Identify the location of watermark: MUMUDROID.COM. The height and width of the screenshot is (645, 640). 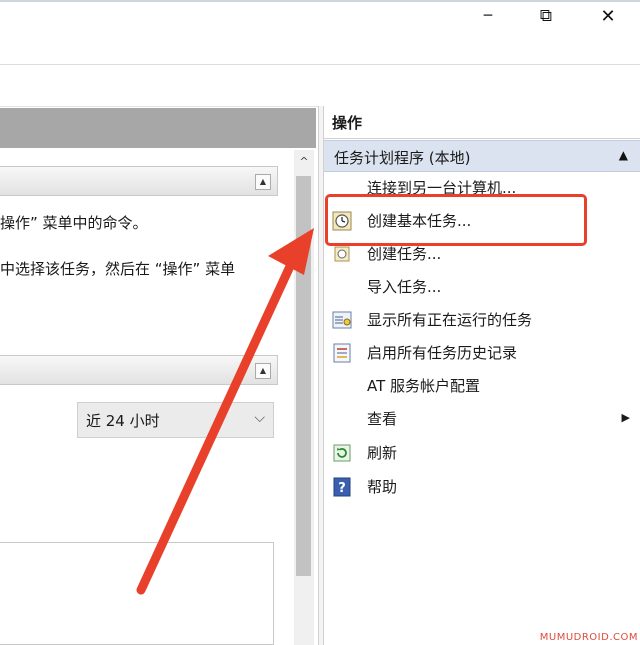
(588, 637).